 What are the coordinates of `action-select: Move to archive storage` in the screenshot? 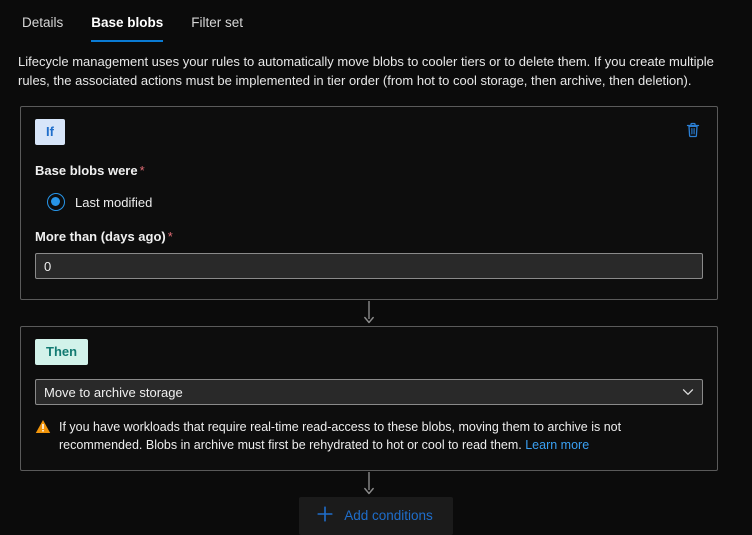 It's located at (369, 392).